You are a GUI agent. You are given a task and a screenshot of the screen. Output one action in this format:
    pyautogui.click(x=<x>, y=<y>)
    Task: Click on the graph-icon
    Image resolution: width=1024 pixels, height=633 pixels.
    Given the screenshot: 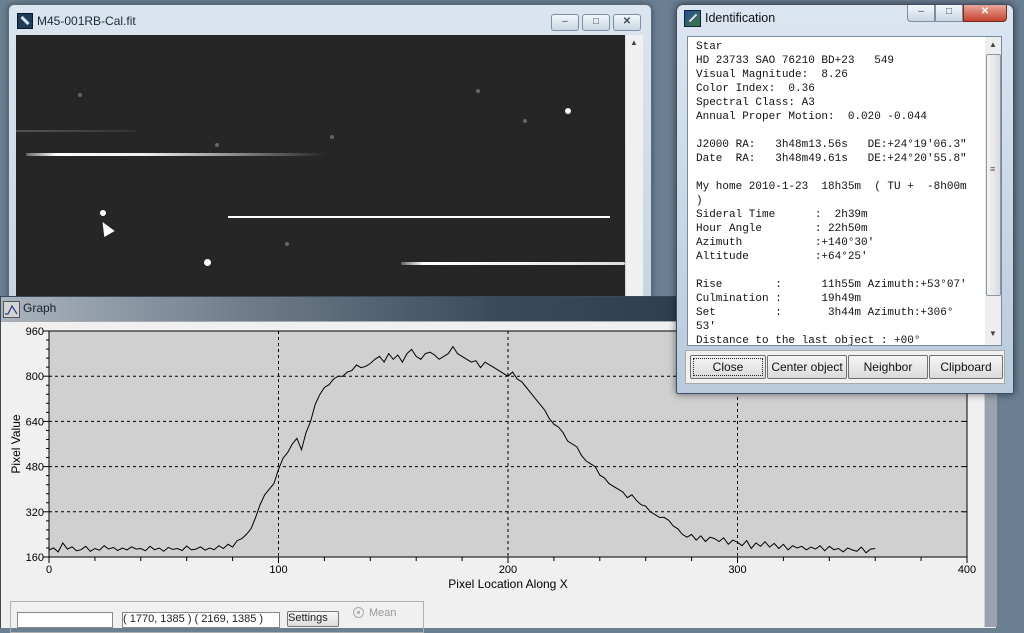 What is the action you would take?
    pyautogui.click(x=11, y=309)
    